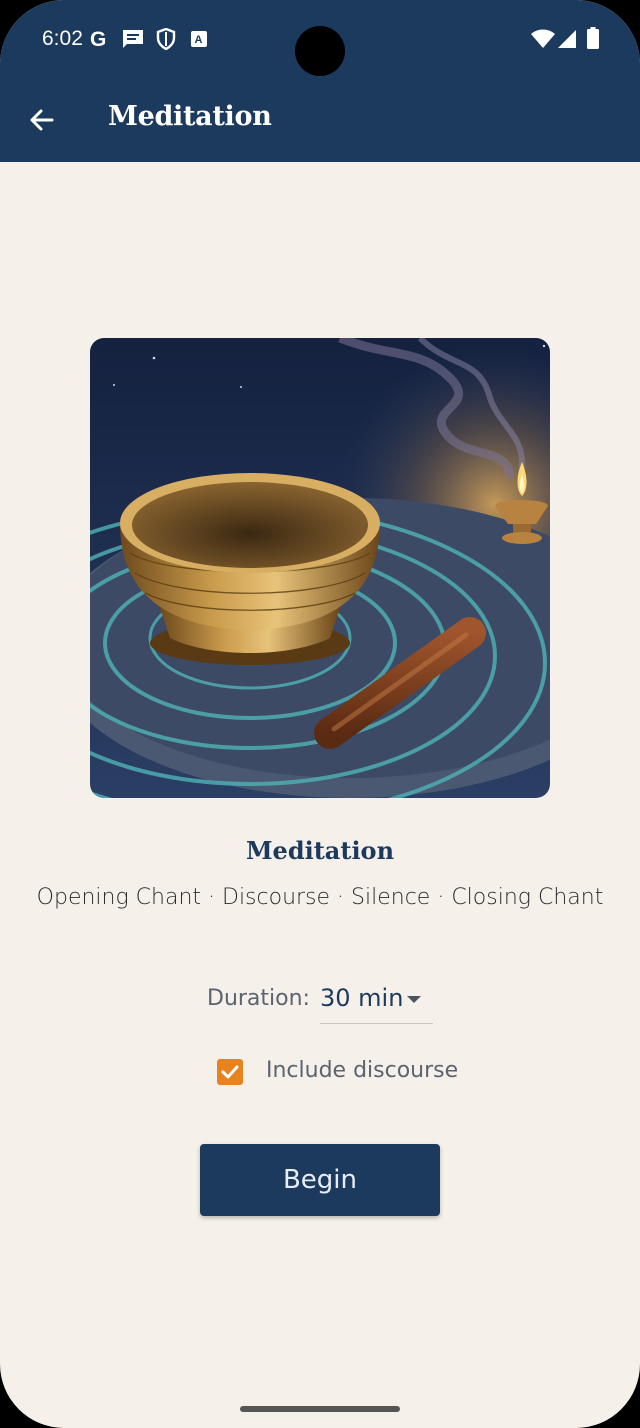 The image size is (640, 1428). What do you see at coordinates (133, 39) in the screenshot?
I see `message-icon` at bounding box center [133, 39].